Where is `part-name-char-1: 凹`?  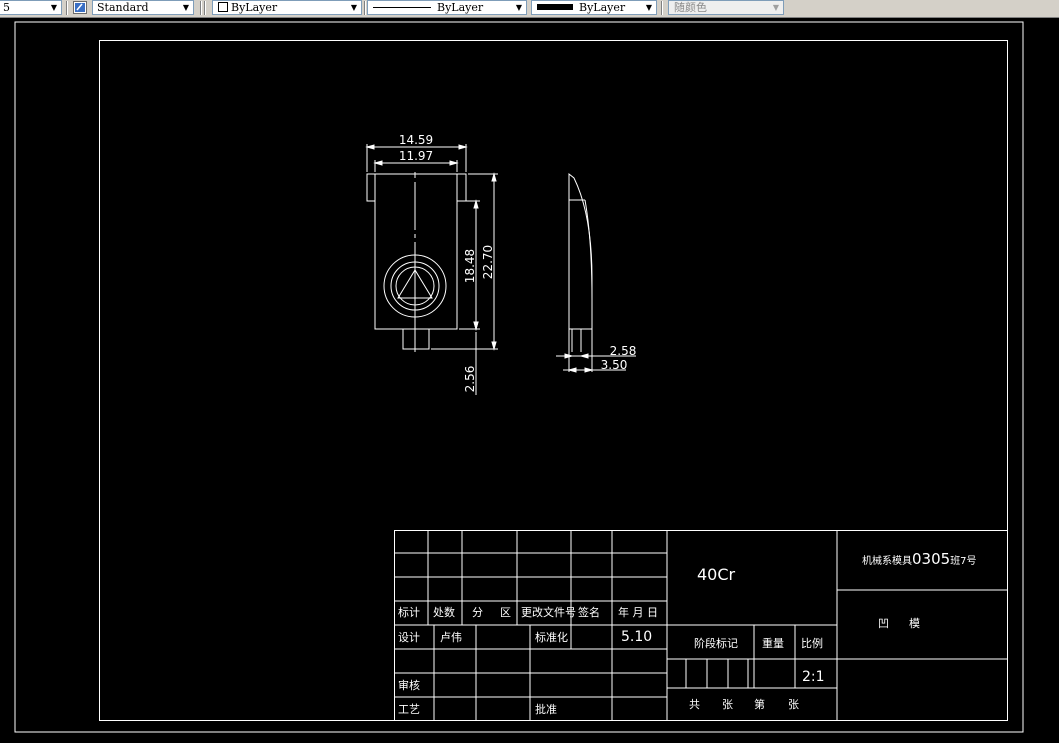
part-name-char-1: 凹 is located at coordinates (883, 623).